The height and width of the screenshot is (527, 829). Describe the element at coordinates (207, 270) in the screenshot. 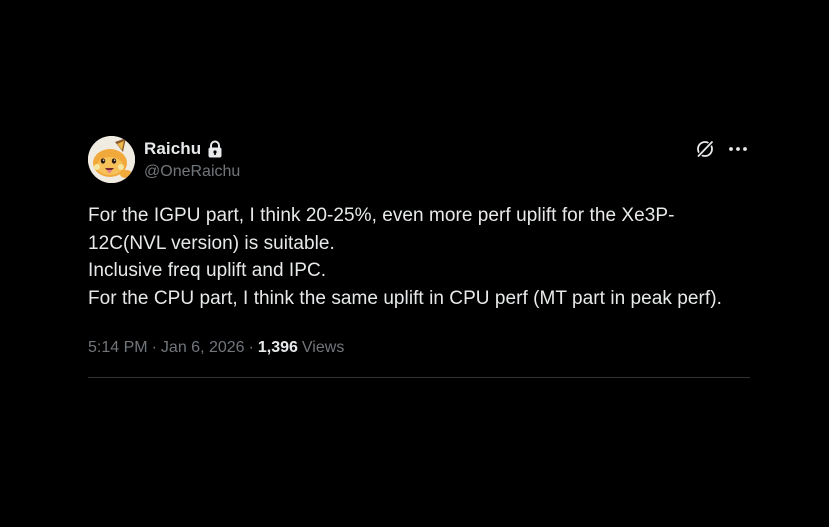

I see `tweet-text-line: Inclusive freq uplift and IPC.` at that location.